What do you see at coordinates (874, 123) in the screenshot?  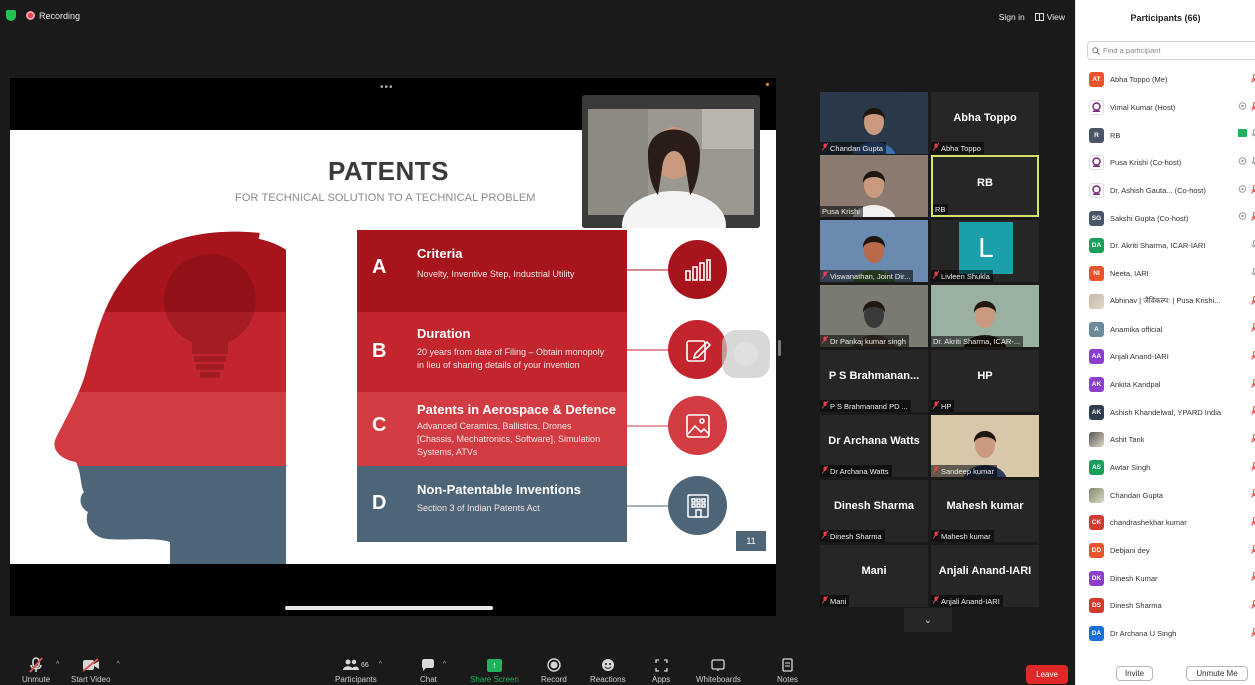 I see `video-tile: Chandan Gupta` at bounding box center [874, 123].